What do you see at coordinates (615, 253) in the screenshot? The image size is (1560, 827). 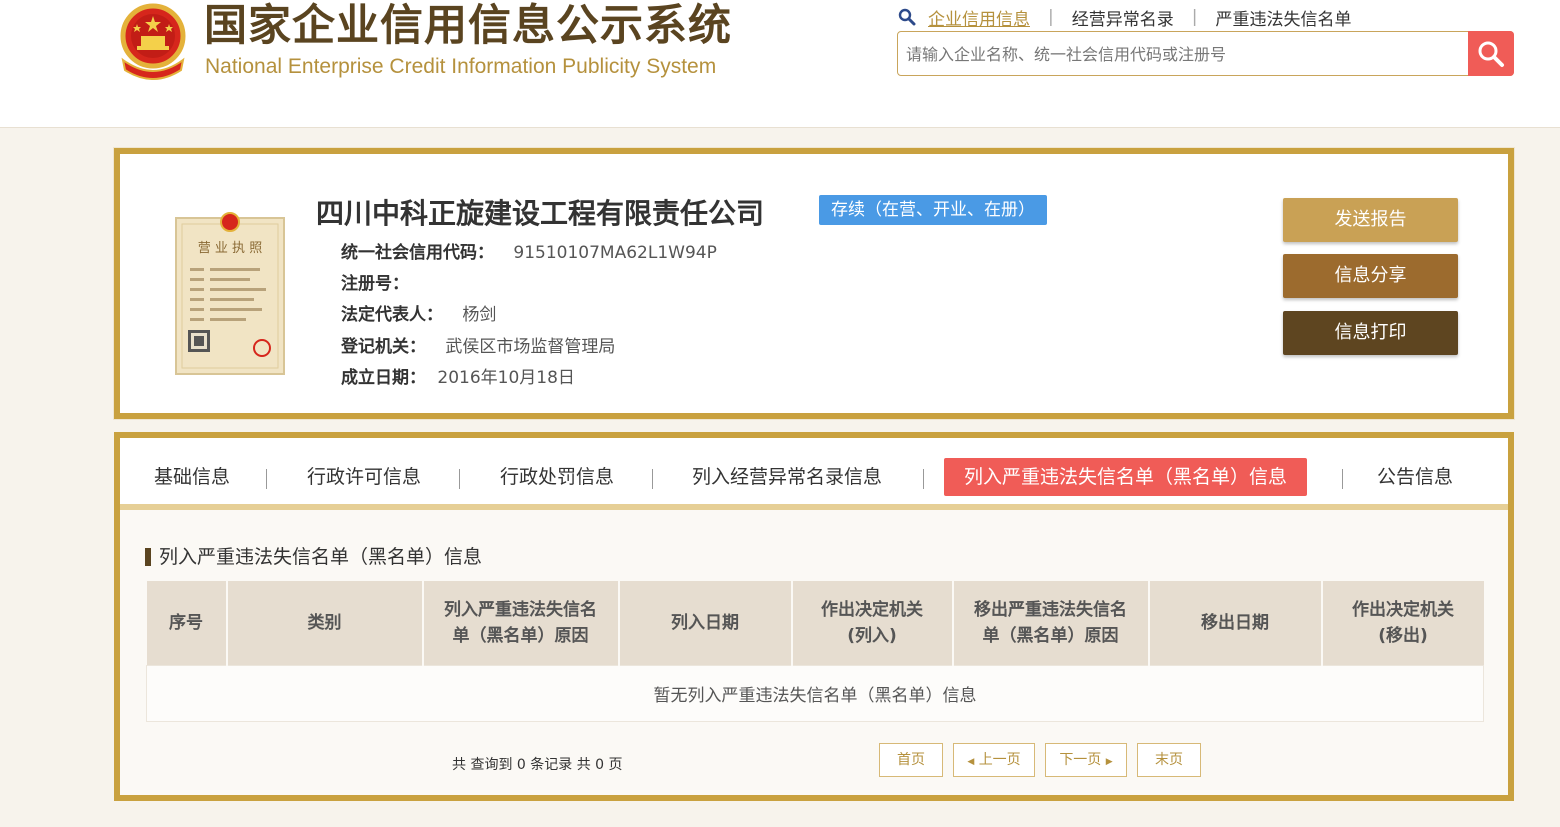 I see `field-value: 91510107MA62L1W94P` at bounding box center [615, 253].